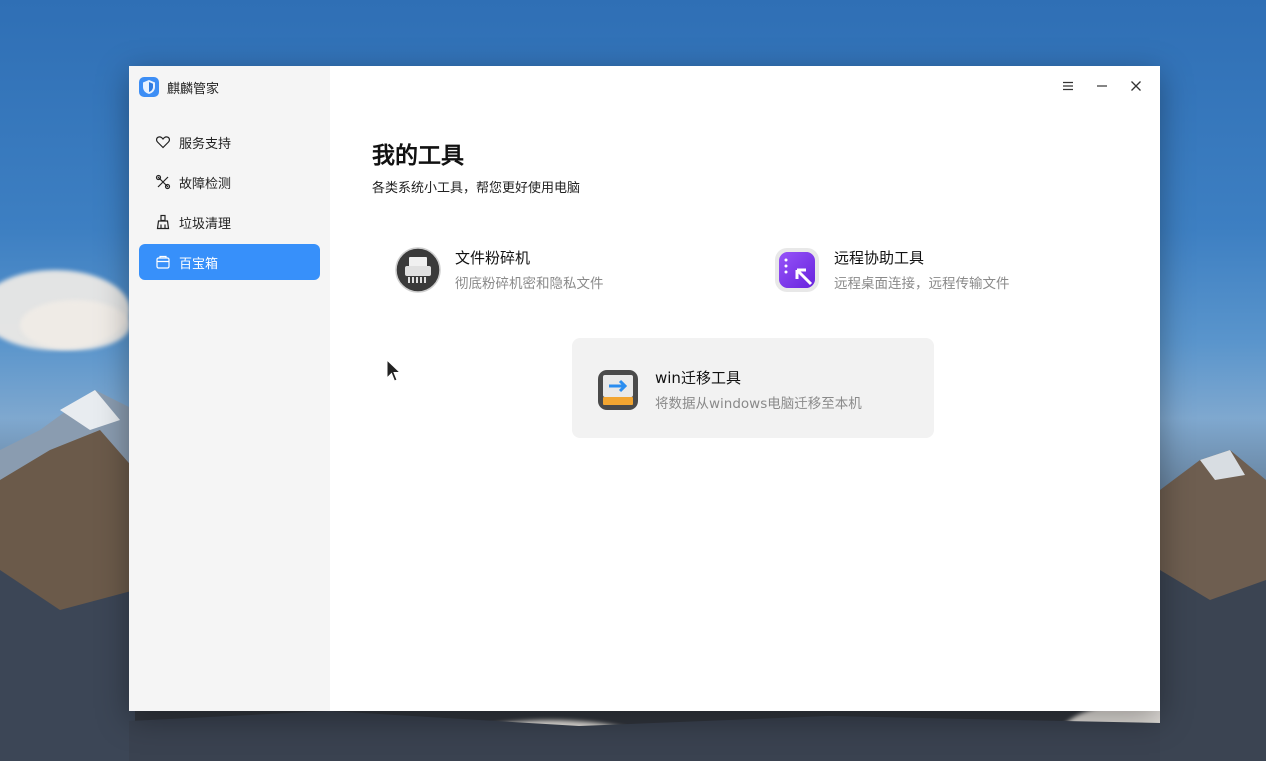 The width and height of the screenshot is (1266, 761). I want to click on sidebar-item-service-support: 服务支持, so click(229, 142).